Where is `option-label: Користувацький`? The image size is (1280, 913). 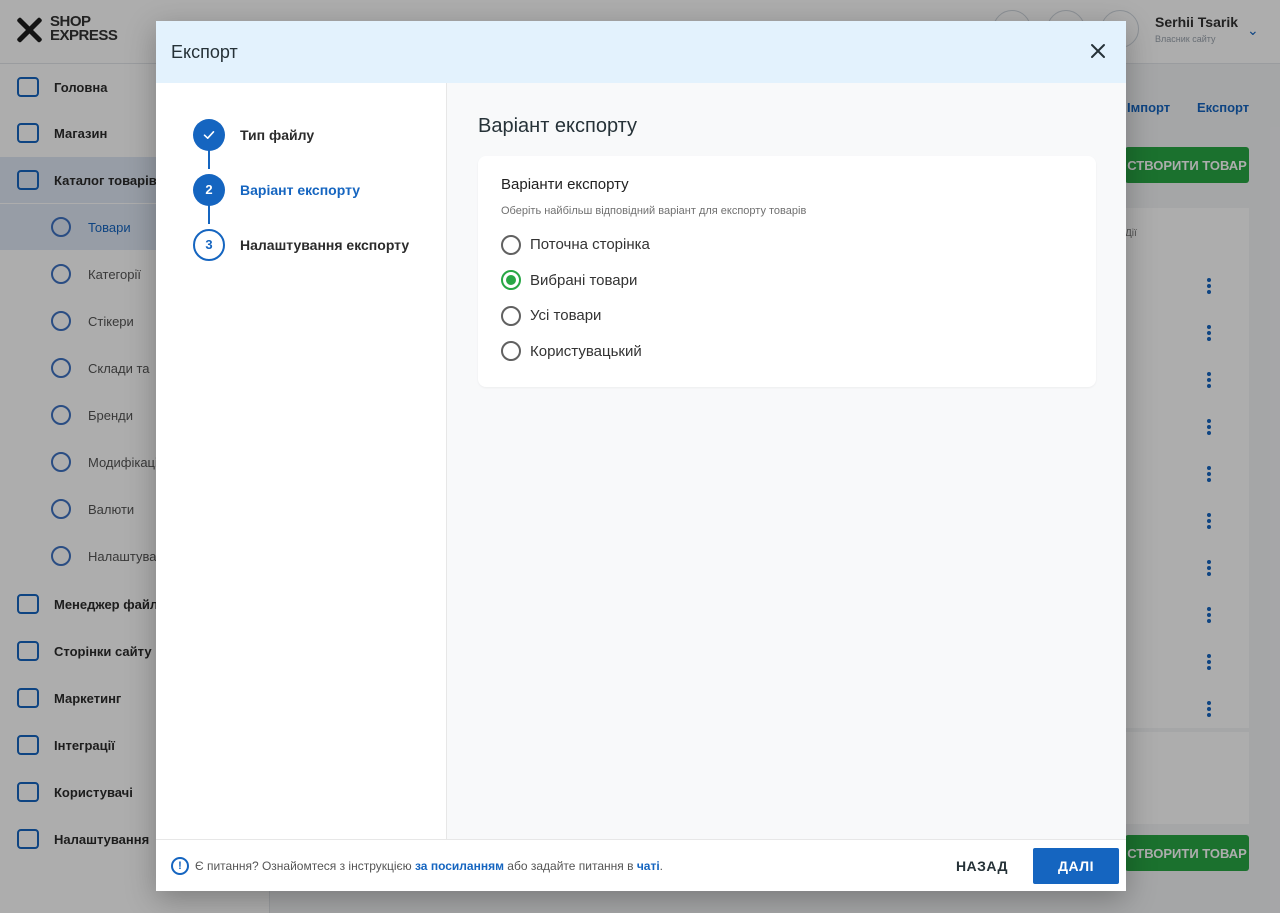
option-label: Користувацький is located at coordinates (586, 351).